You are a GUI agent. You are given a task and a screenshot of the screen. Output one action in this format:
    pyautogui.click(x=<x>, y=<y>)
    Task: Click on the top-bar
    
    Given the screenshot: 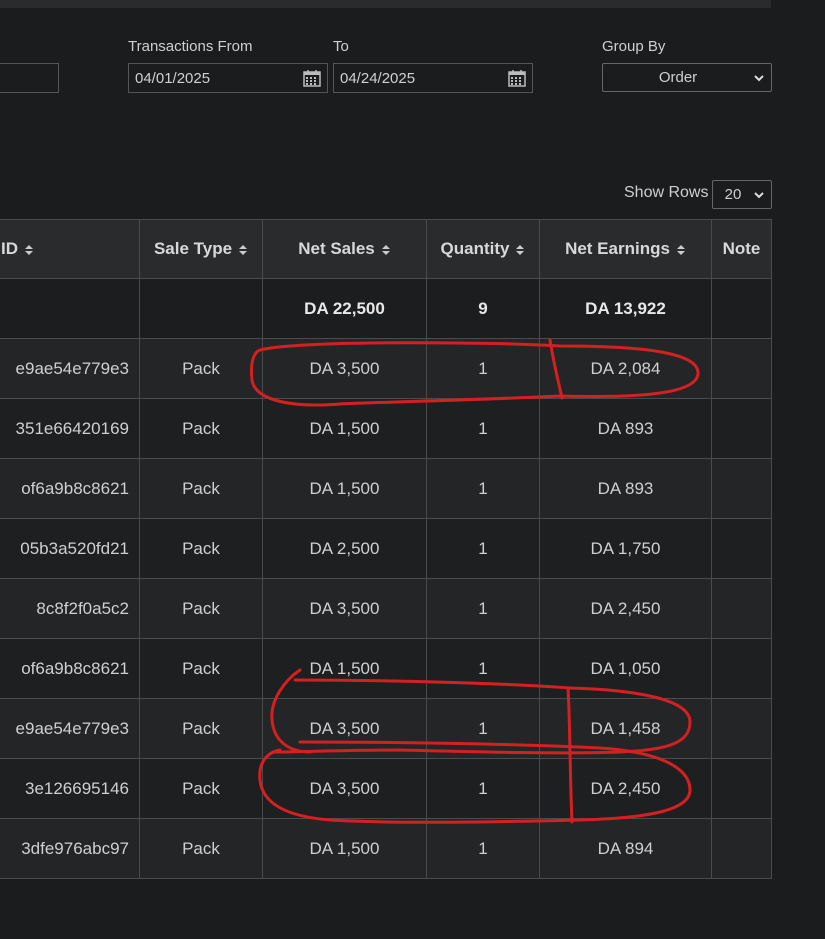 What is the action you would take?
    pyautogui.click(x=385, y=4)
    